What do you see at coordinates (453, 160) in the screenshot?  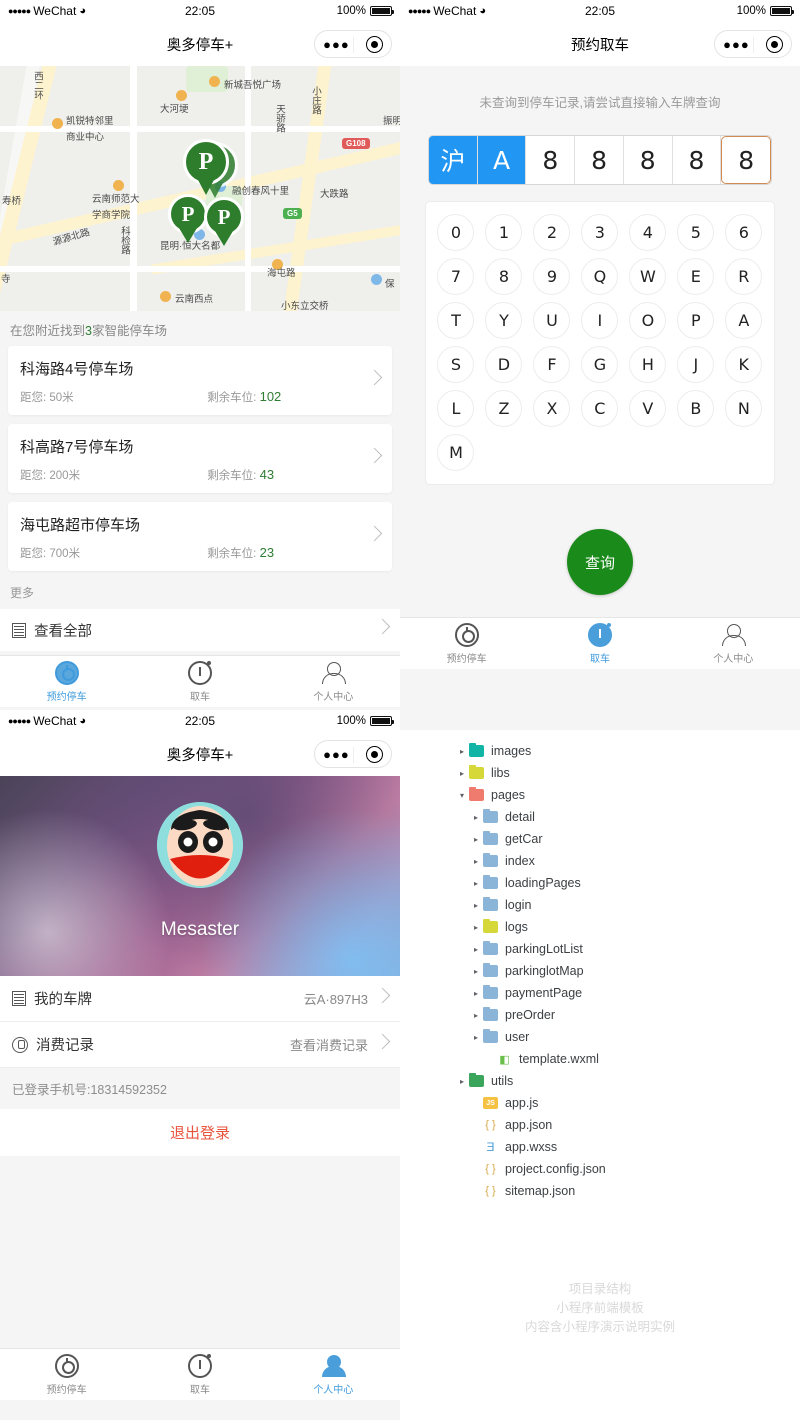 I see `plate-cell-0: 沪` at bounding box center [453, 160].